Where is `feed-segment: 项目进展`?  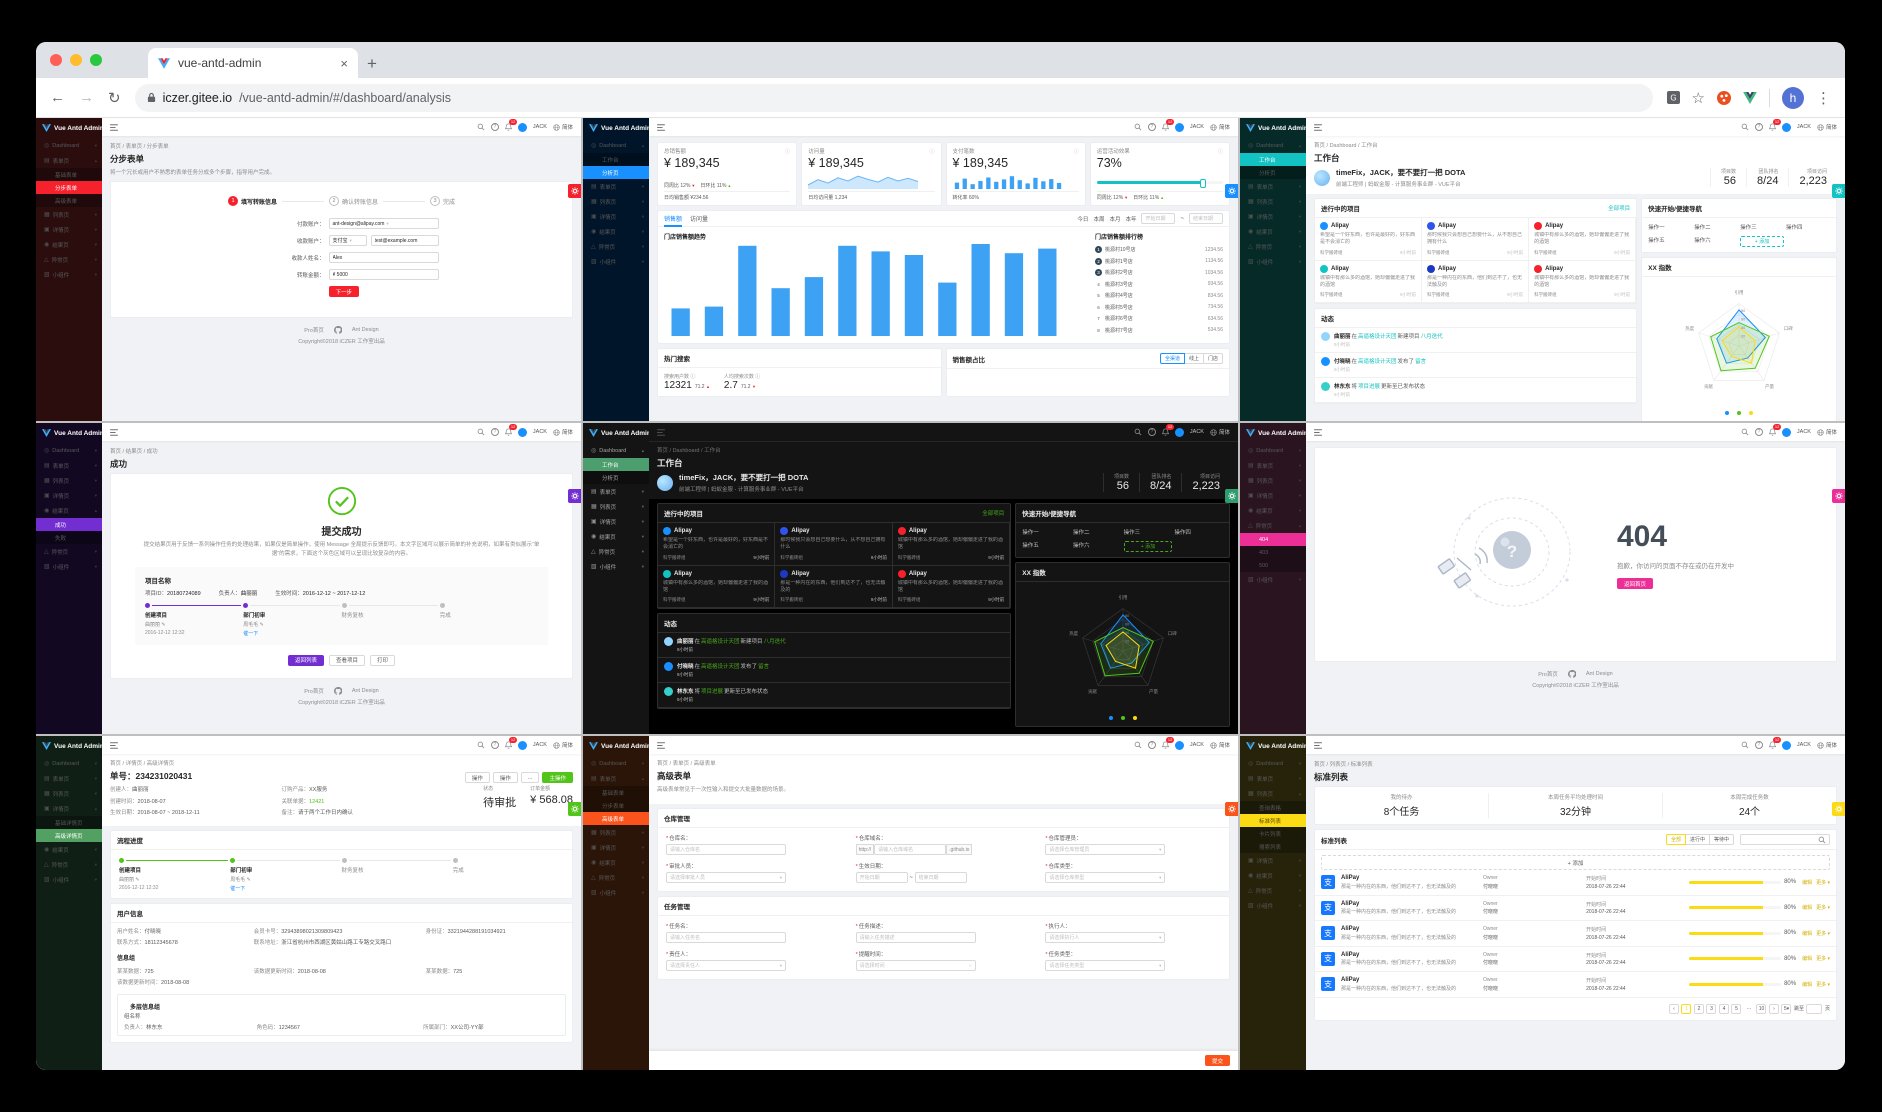 feed-segment: 项目进展 is located at coordinates (1369, 387).